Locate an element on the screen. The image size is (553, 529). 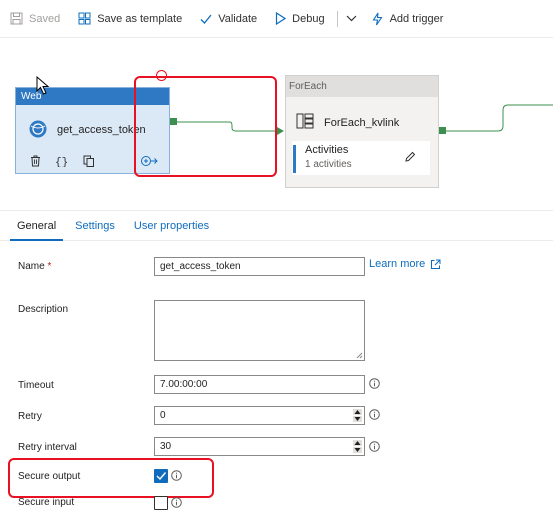
foreach-activity-name: ForEach_kvlink is located at coordinates (362, 122).